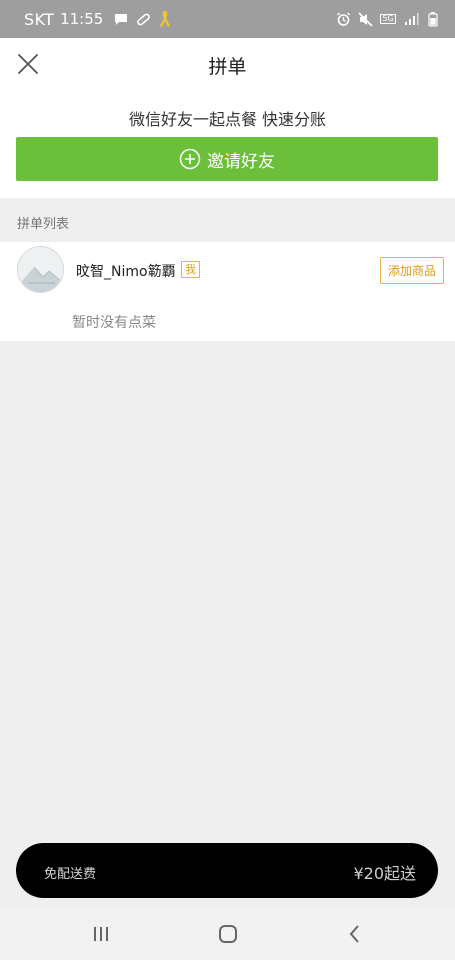 The height and width of the screenshot is (960, 455). Describe the element at coordinates (165, 19) in the screenshot. I see `ribbon-icon` at that location.